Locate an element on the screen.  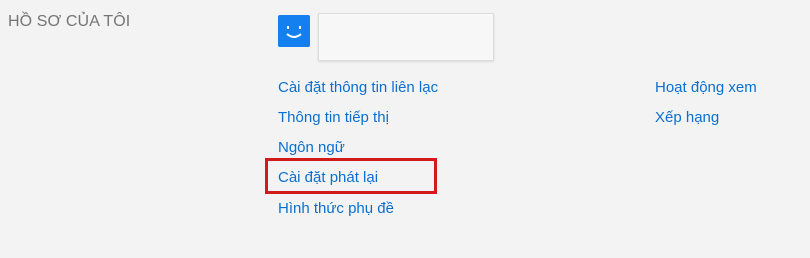
profile-avatar is located at coordinates (294, 31).